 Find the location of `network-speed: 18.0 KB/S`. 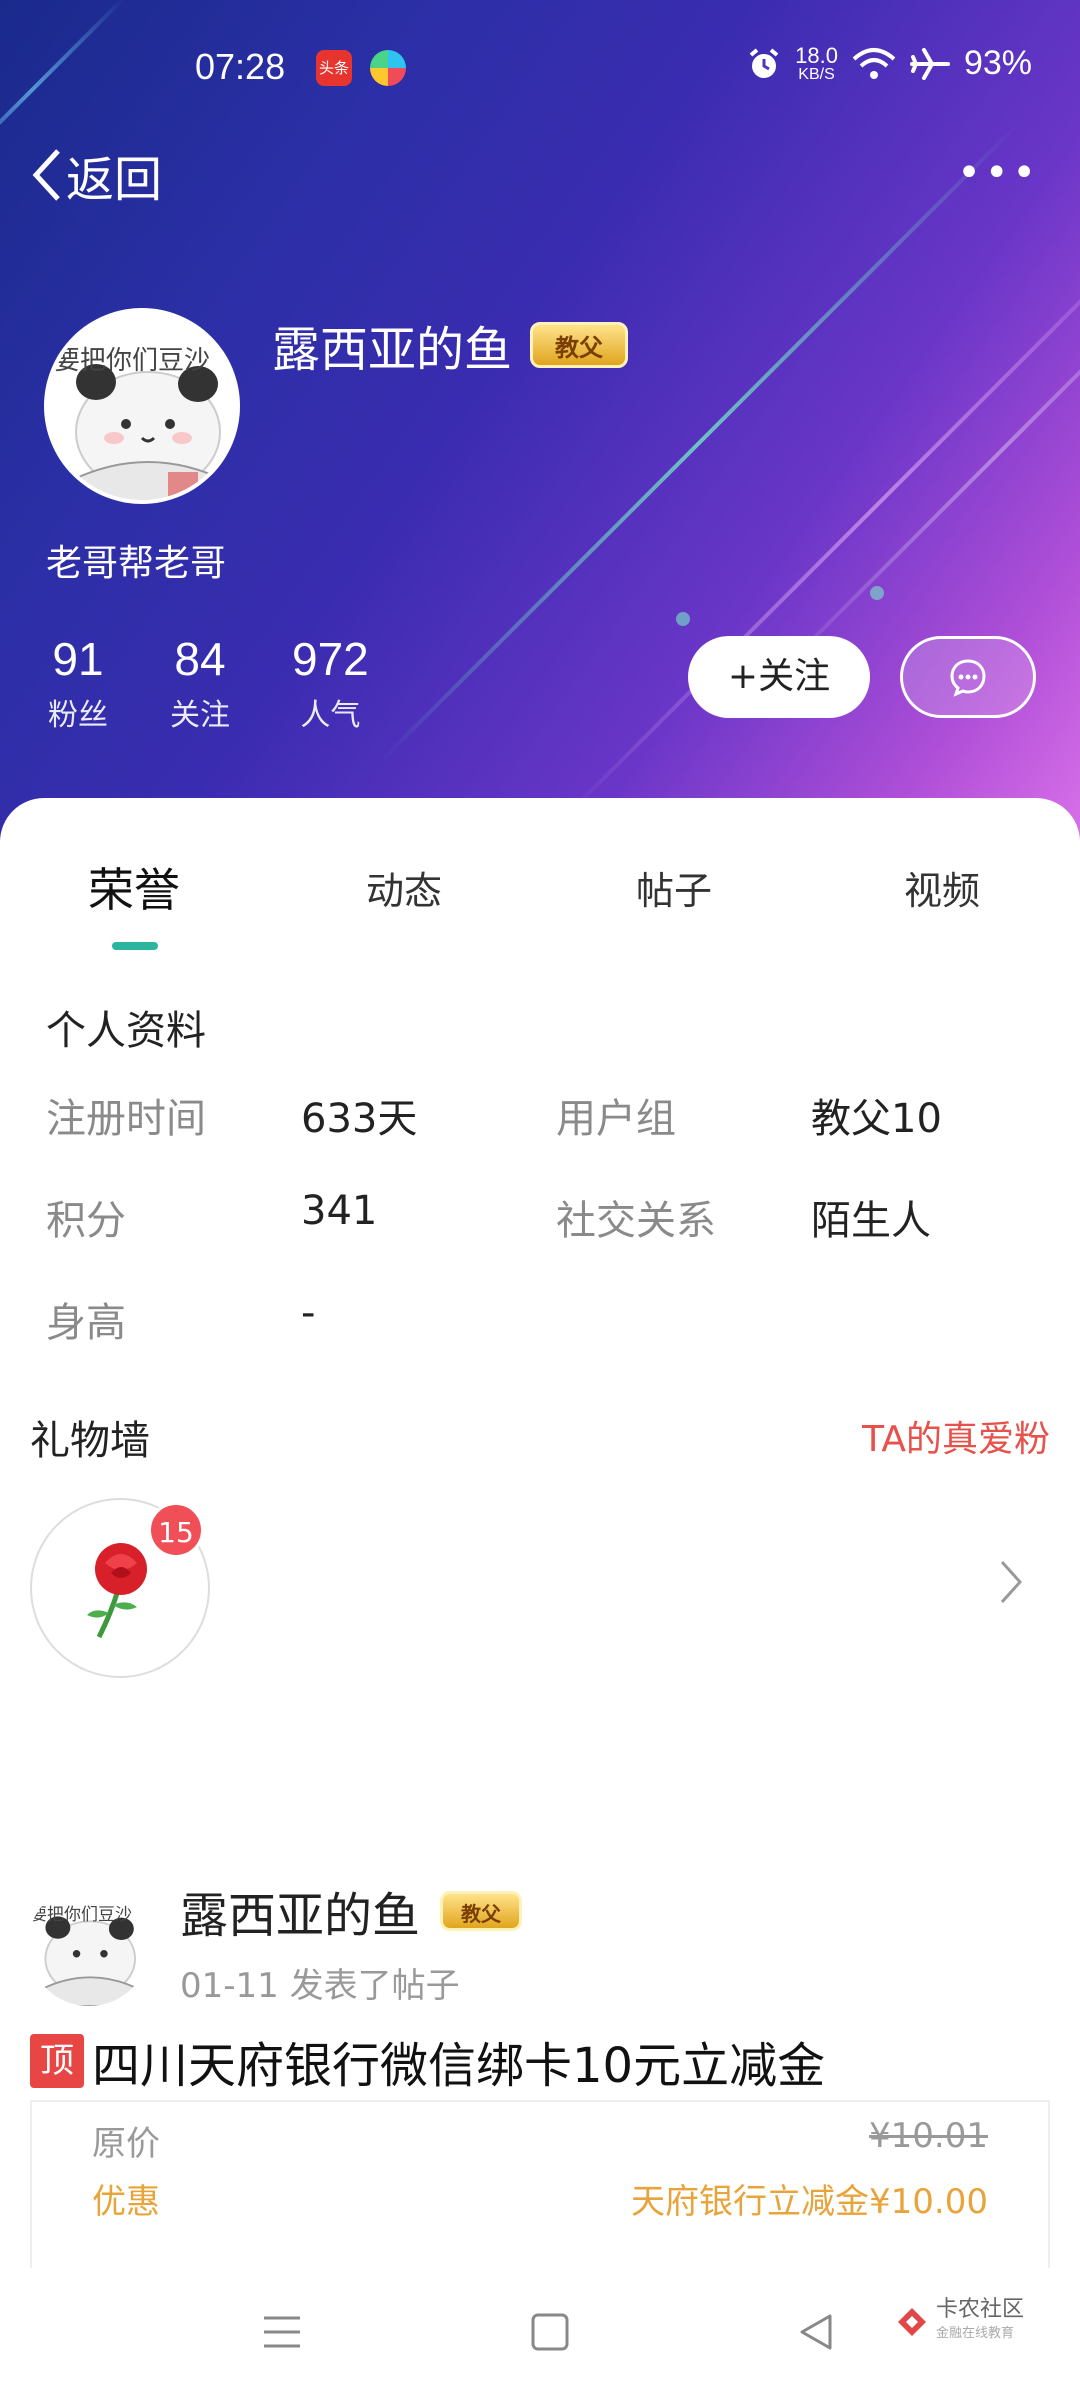

network-speed: 18.0 KB/S is located at coordinates (816, 62).